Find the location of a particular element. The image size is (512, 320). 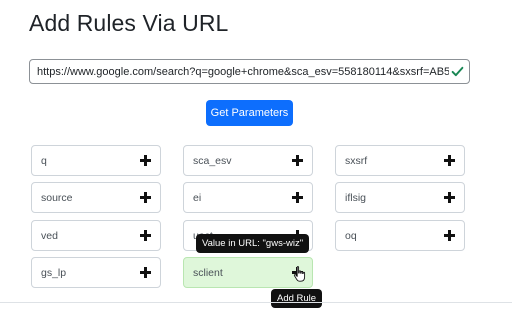

add-rule-tooltip: Add Rule is located at coordinates (297, 298).